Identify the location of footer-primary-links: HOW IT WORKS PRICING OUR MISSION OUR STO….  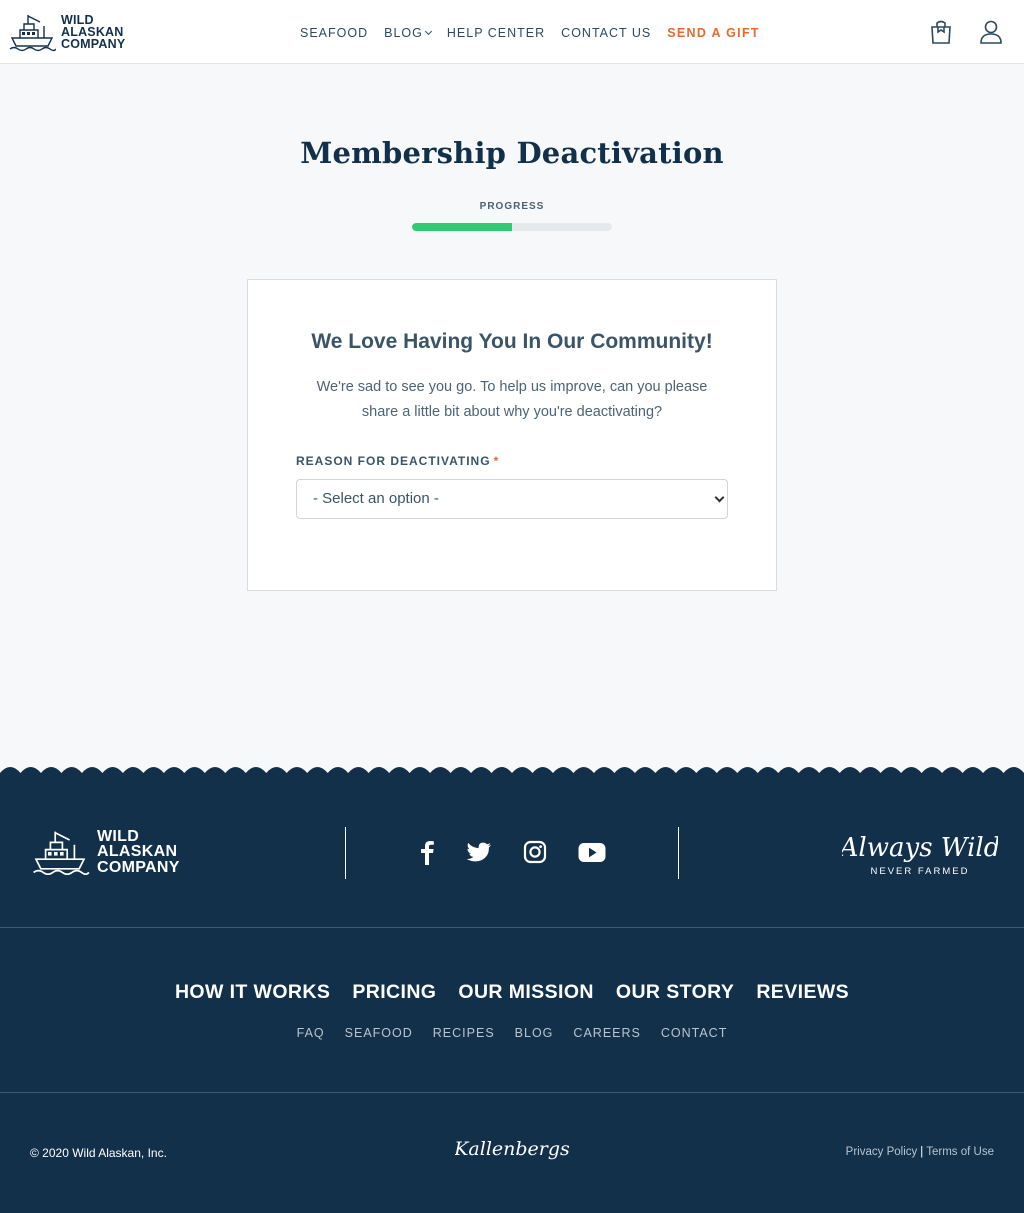
(512, 992).